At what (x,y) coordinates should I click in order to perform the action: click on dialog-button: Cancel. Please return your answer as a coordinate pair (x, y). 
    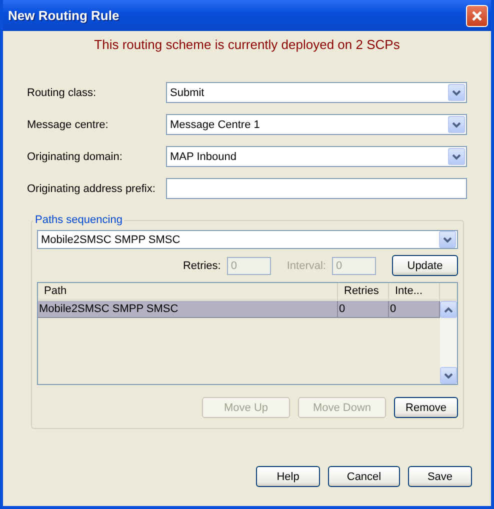
    Looking at the image, I should click on (364, 476).